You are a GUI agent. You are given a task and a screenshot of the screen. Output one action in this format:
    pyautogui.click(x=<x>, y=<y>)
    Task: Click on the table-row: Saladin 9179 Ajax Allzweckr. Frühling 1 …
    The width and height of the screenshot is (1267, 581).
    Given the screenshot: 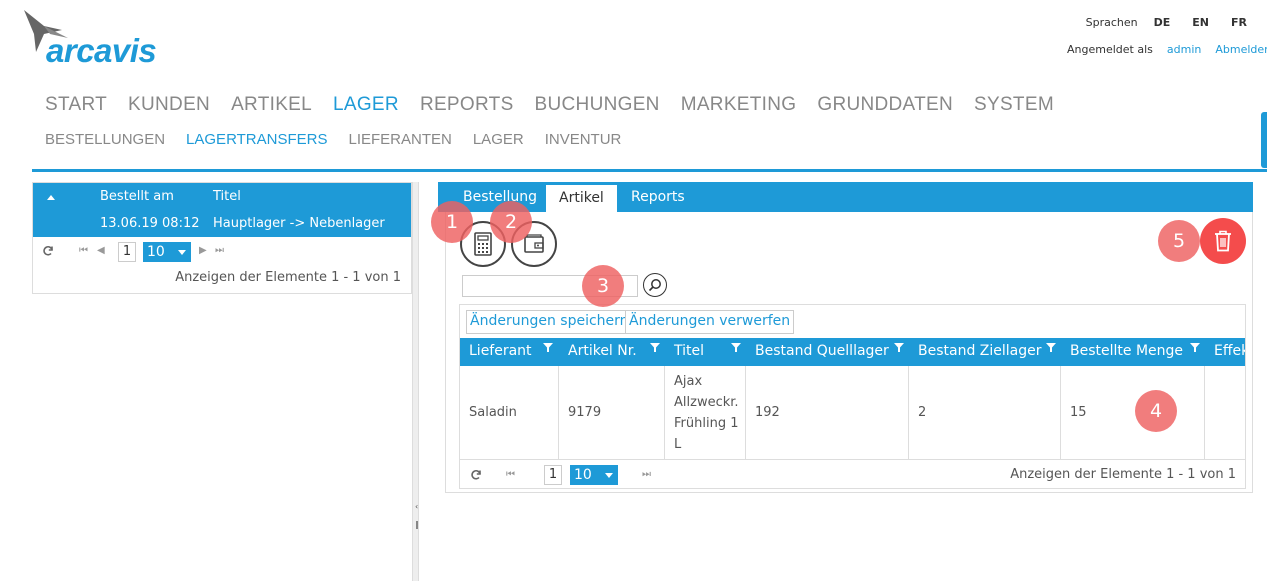 What is the action you would take?
    pyautogui.click(x=852, y=412)
    